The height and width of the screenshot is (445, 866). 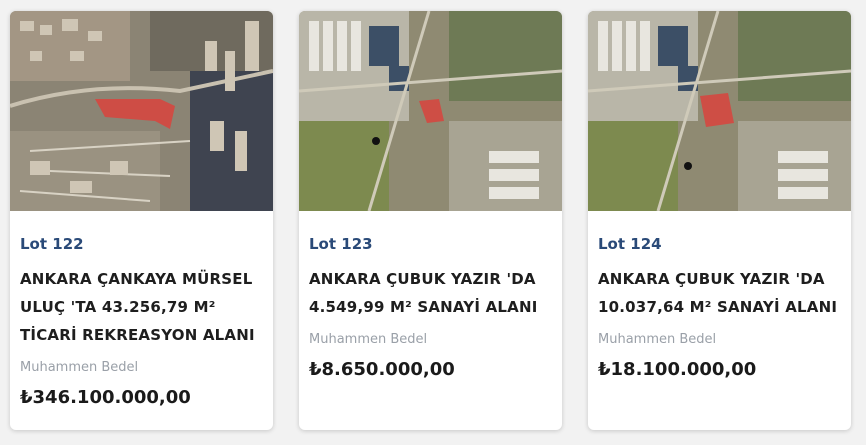 I want to click on lot-number: Lot 124, so click(x=719, y=244).